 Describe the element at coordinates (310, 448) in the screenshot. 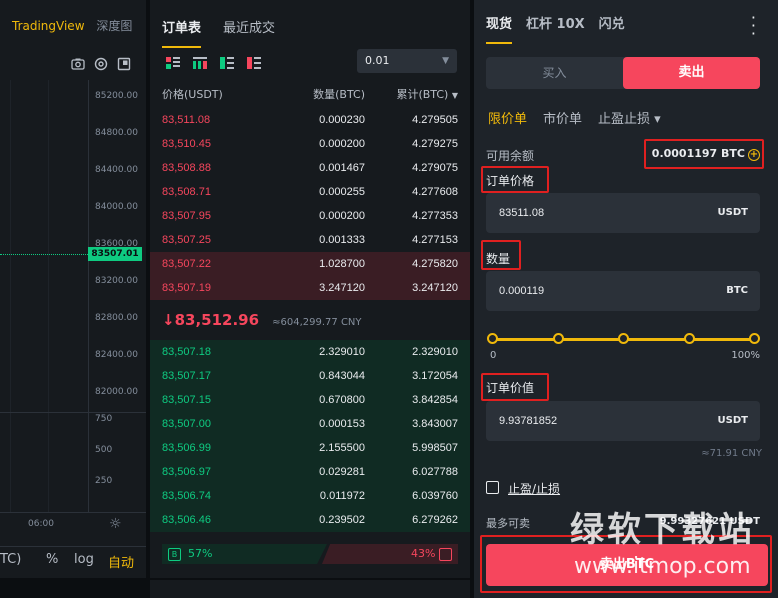

I see `bid-row: 83,506.99 2.155500 5.998507` at that location.